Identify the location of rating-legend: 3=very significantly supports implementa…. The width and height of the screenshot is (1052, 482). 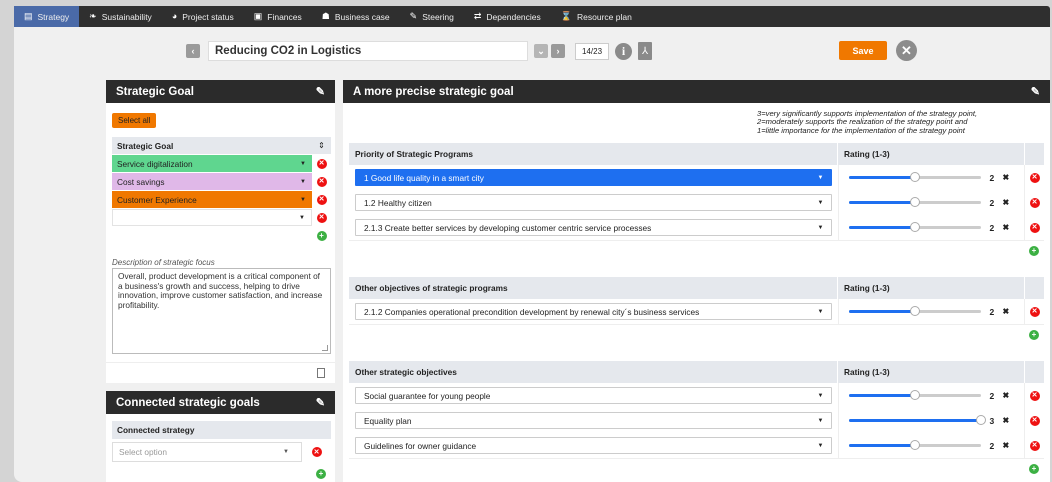
(899, 122).